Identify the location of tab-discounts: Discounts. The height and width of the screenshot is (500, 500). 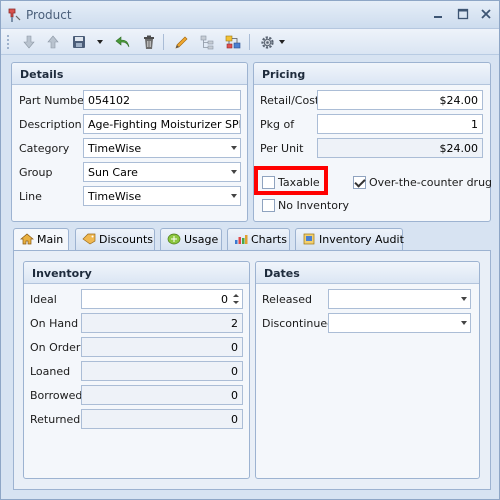
(115, 239).